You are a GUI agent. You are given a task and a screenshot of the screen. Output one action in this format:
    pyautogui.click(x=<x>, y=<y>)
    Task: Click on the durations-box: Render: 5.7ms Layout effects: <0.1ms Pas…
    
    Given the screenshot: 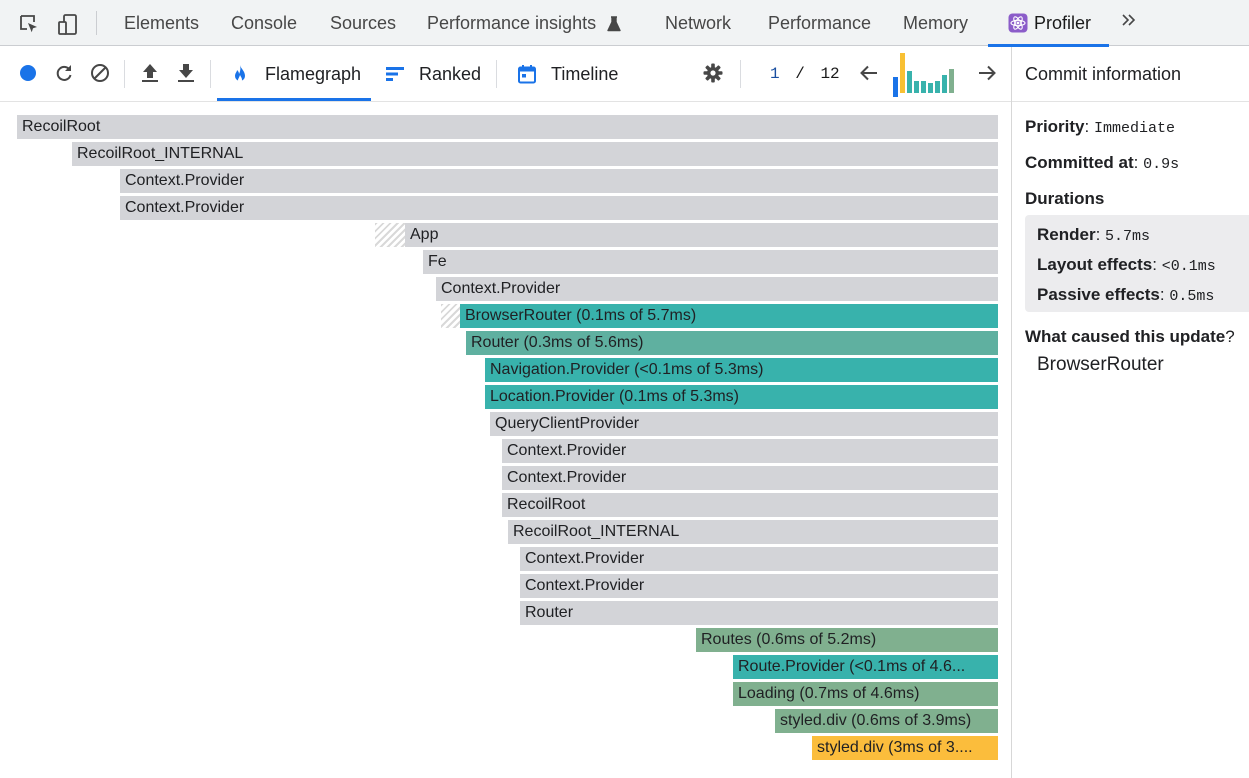 What is the action you would take?
    pyautogui.click(x=1137, y=263)
    